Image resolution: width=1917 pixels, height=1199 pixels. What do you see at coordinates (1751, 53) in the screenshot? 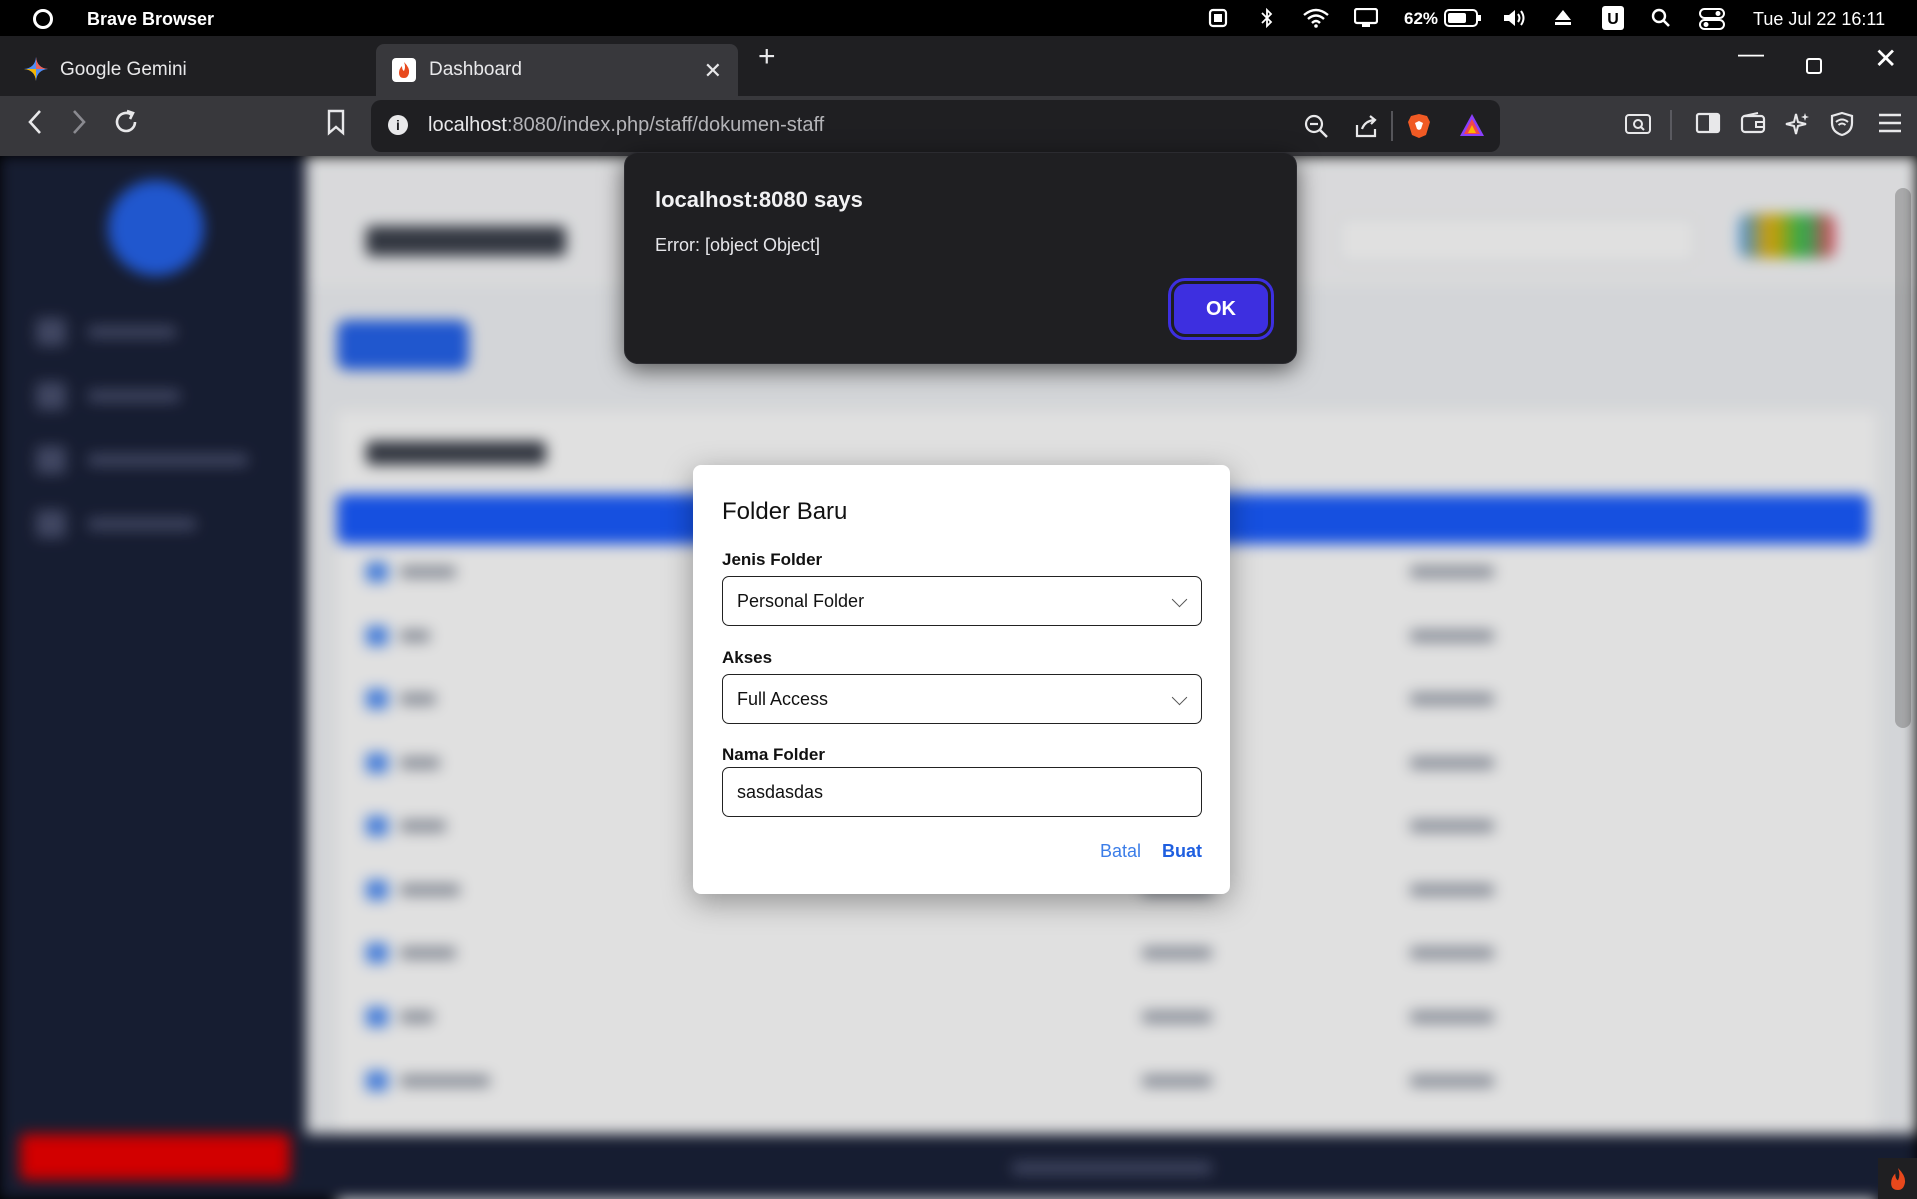
I see `window-minimize-icon: —` at bounding box center [1751, 53].